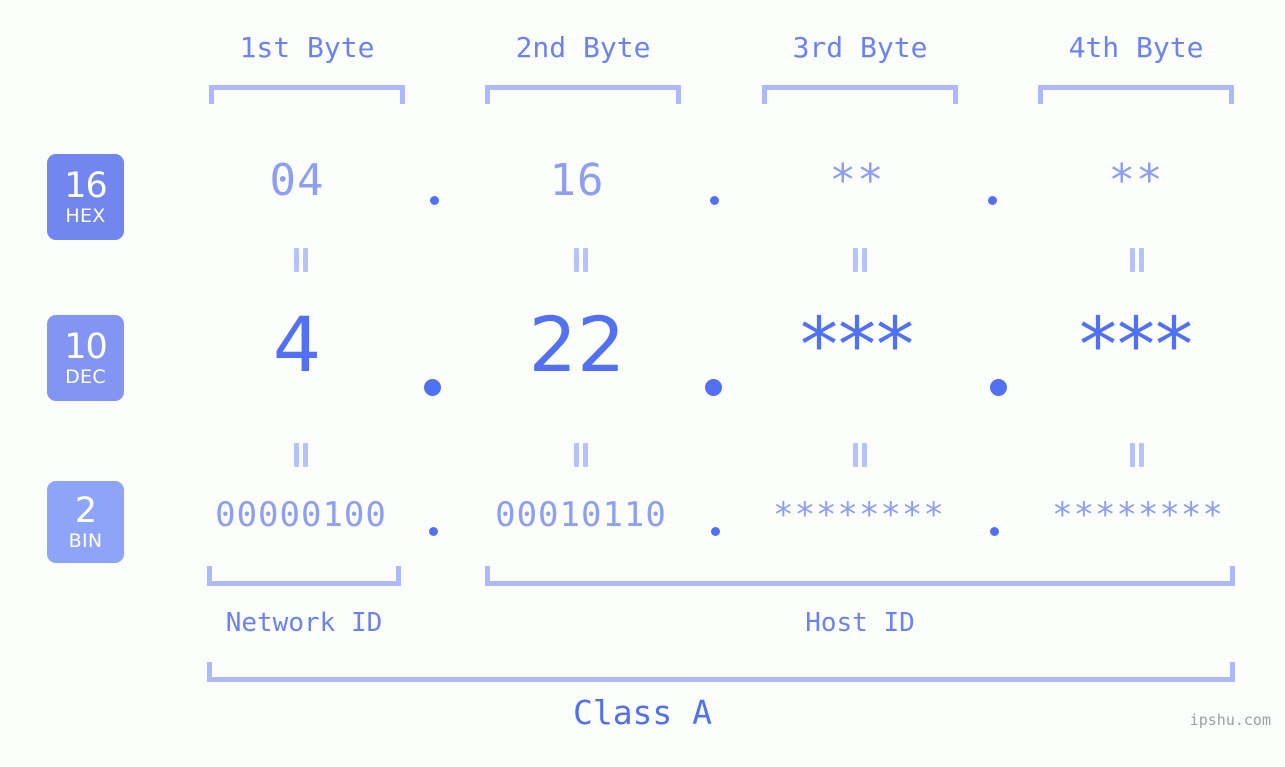  What do you see at coordinates (583, 47) in the screenshot?
I see `byte-header-2: 2nd Byte` at bounding box center [583, 47].